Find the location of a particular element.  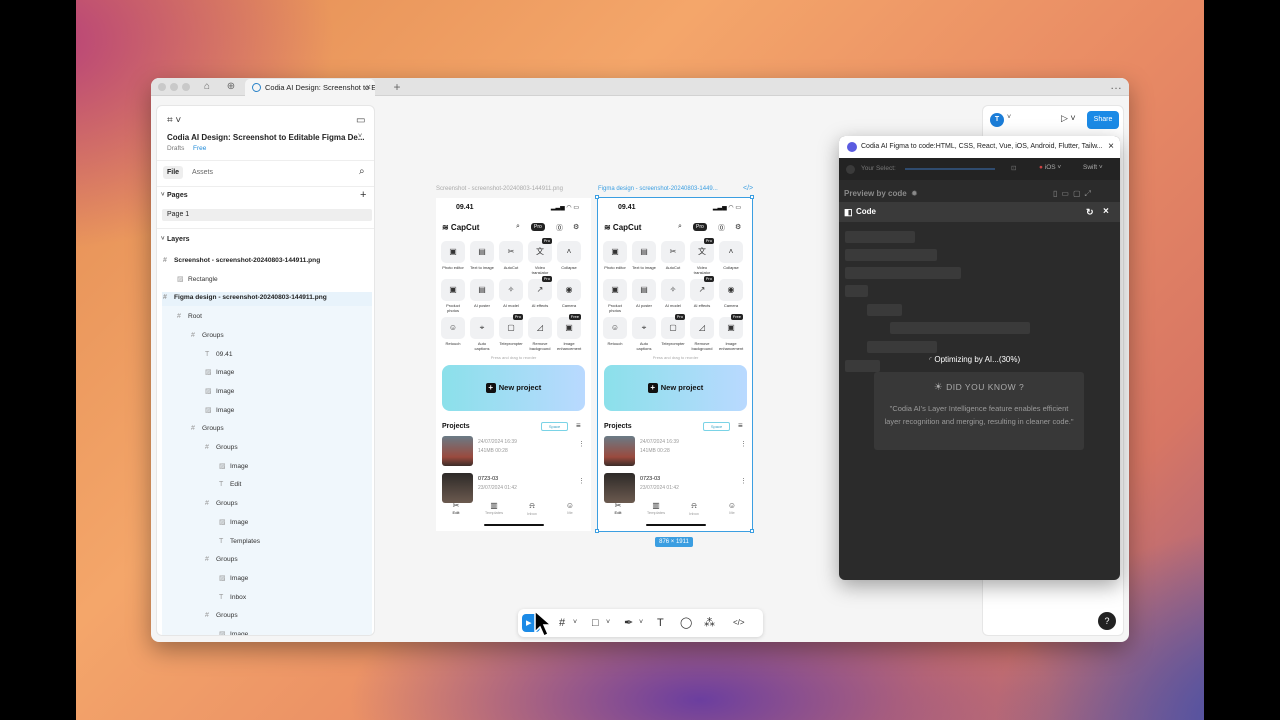

resources-tool-icon: ⁂ is located at coordinates (709, 623).